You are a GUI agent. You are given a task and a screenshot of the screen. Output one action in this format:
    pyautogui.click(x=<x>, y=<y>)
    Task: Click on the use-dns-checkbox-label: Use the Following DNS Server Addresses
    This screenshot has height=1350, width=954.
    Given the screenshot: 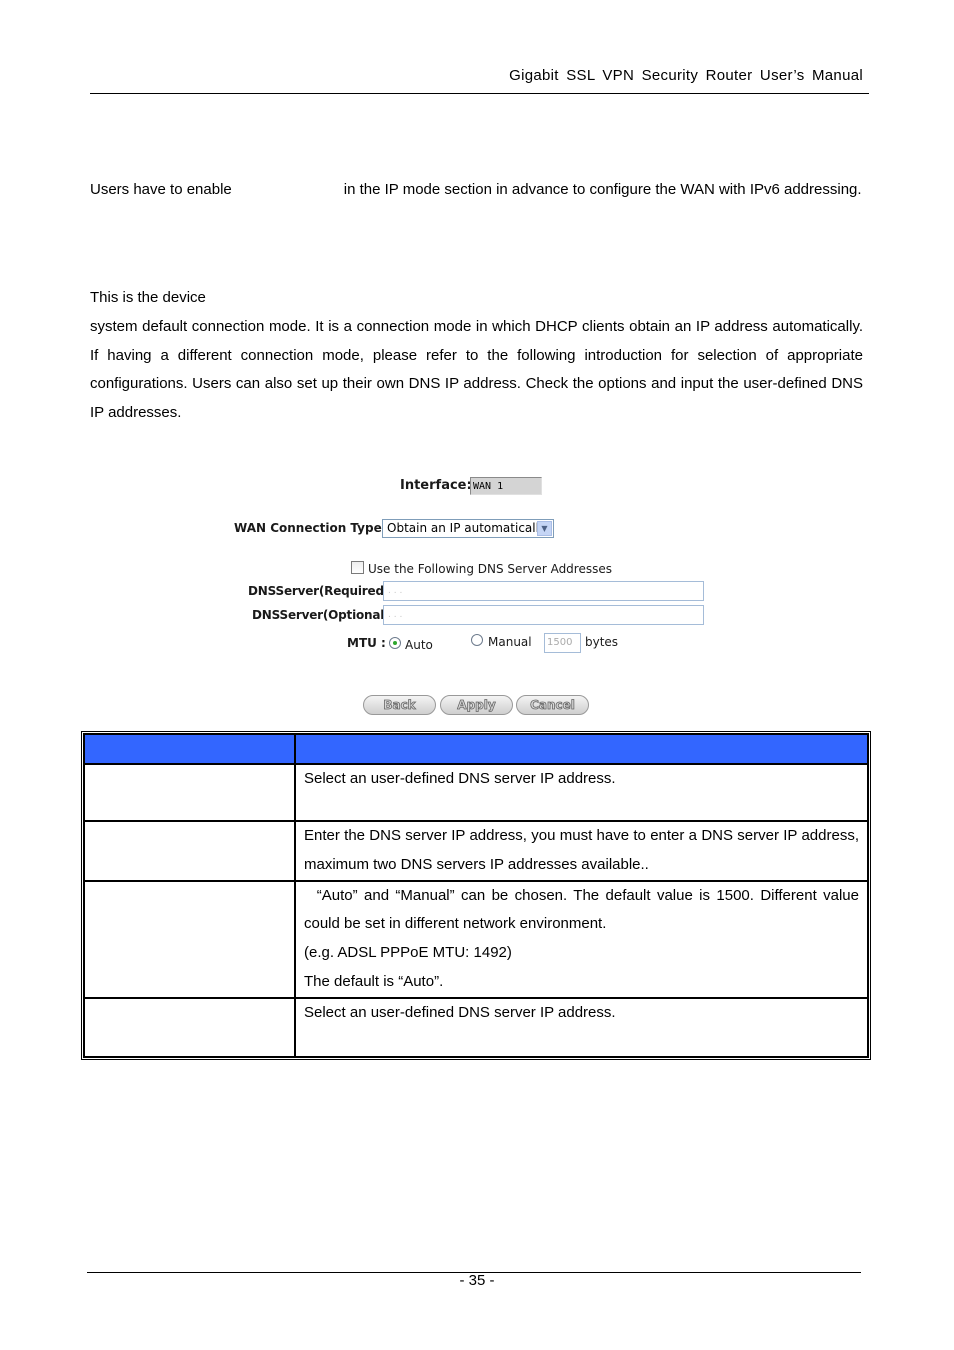 What is the action you would take?
    pyautogui.click(x=490, y=569)
    